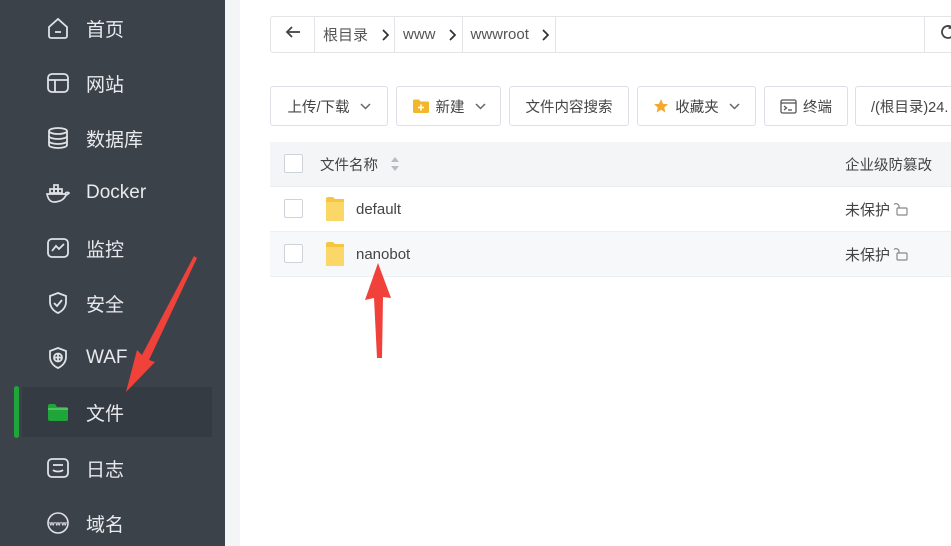 Image resolution: width=951 pixels, height=546 pixels. Describe the element at coordinates (910, 107) in the screenshot. I see `path-input-value: /(根目录)24.` at that location.